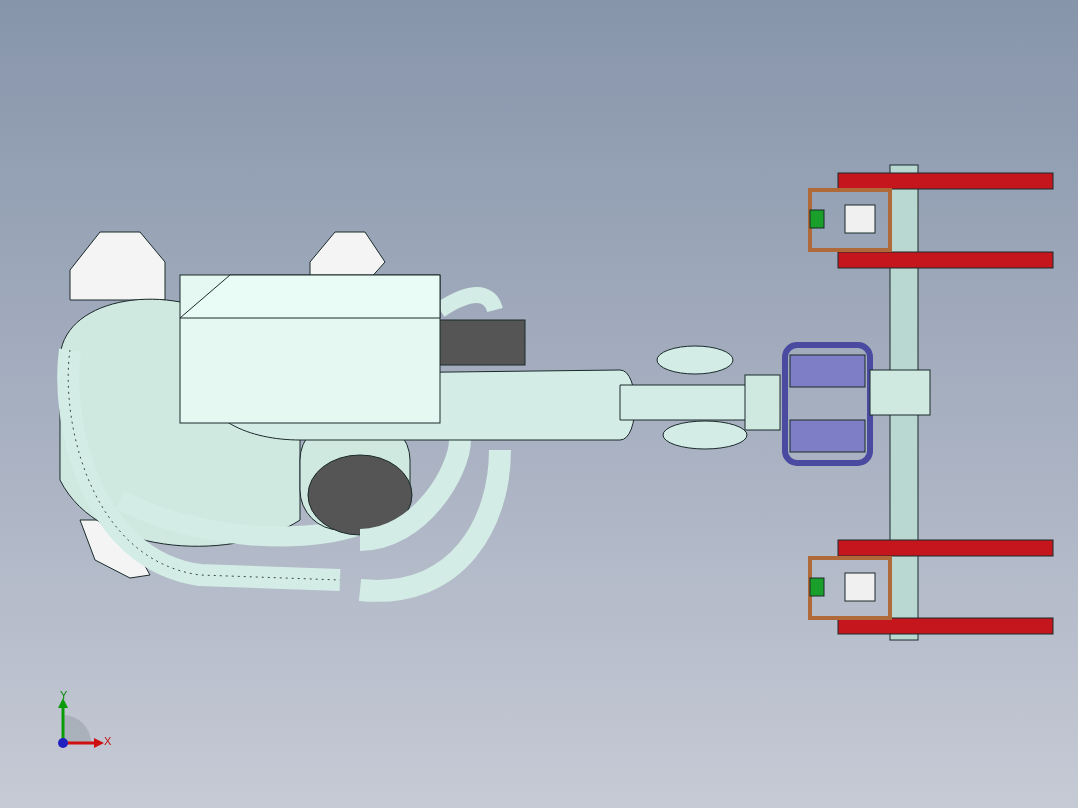 Image resolution: width=1078 pixels, height=808 pixels. Describe the element at coordinates (108, 741) in the screenshot. I see `x-axis-label: X` at that location.